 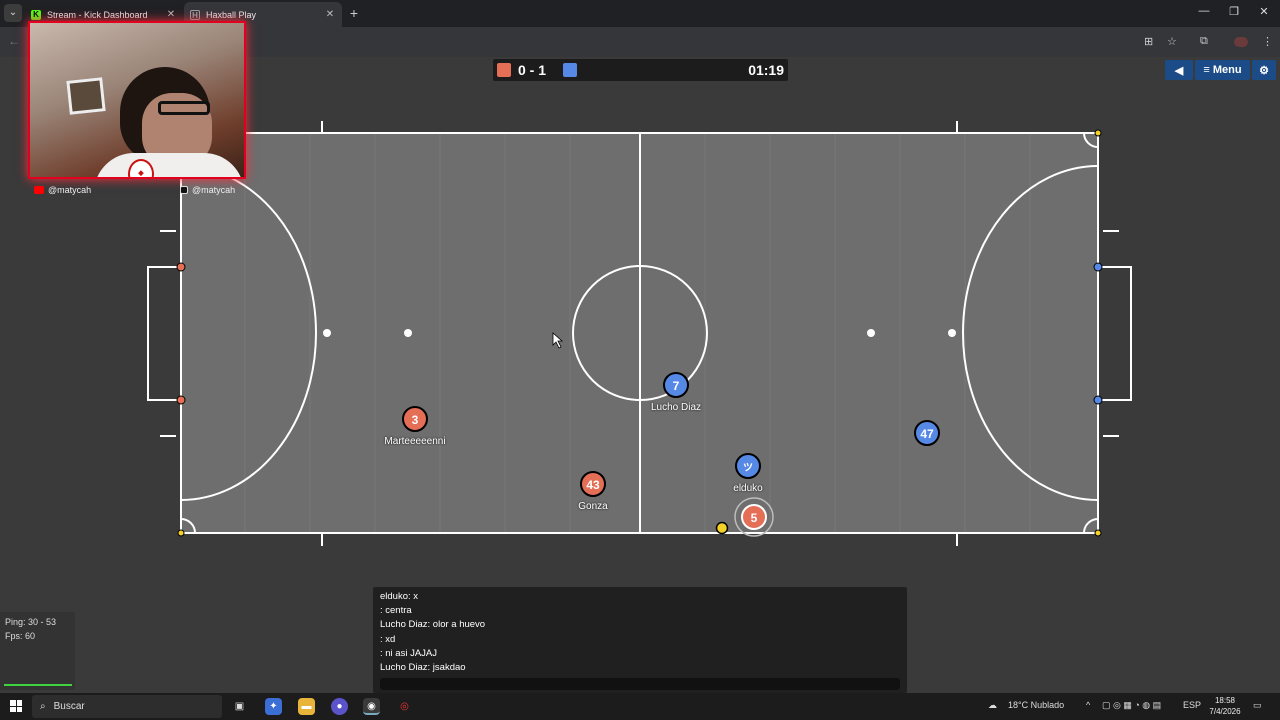 What do you see at coordinates (676, 407) in the screenshot?
I see `player-name-label: Lucho Diaz` at bounding box center [676, 407].